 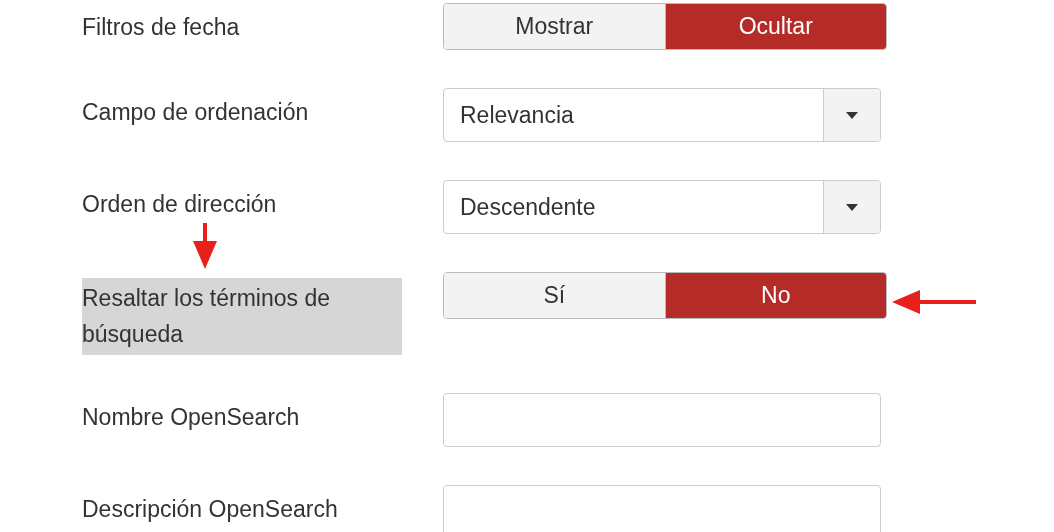 What do you see at coordinates (775, 26) in the screenshot?
I see `toggle-option: Ocultar` at bounding box center [775, 26].